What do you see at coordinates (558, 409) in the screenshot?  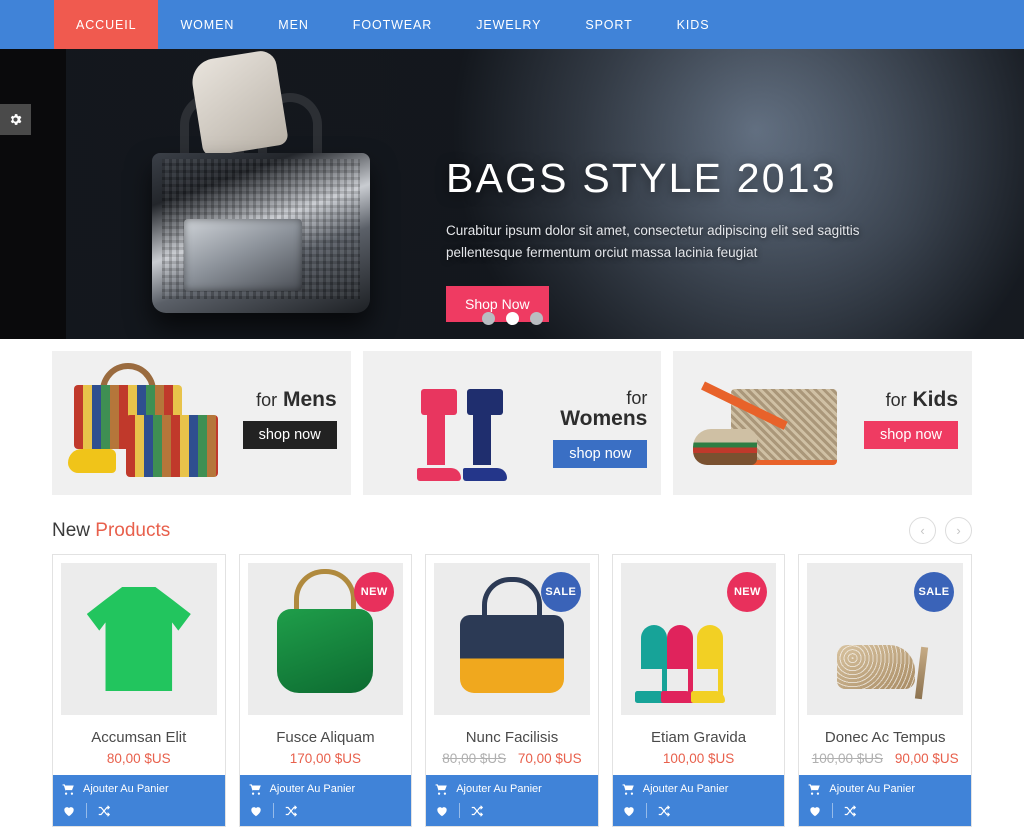 I see `promo-label-womens: for Womens` at bounding box center [558, 409].